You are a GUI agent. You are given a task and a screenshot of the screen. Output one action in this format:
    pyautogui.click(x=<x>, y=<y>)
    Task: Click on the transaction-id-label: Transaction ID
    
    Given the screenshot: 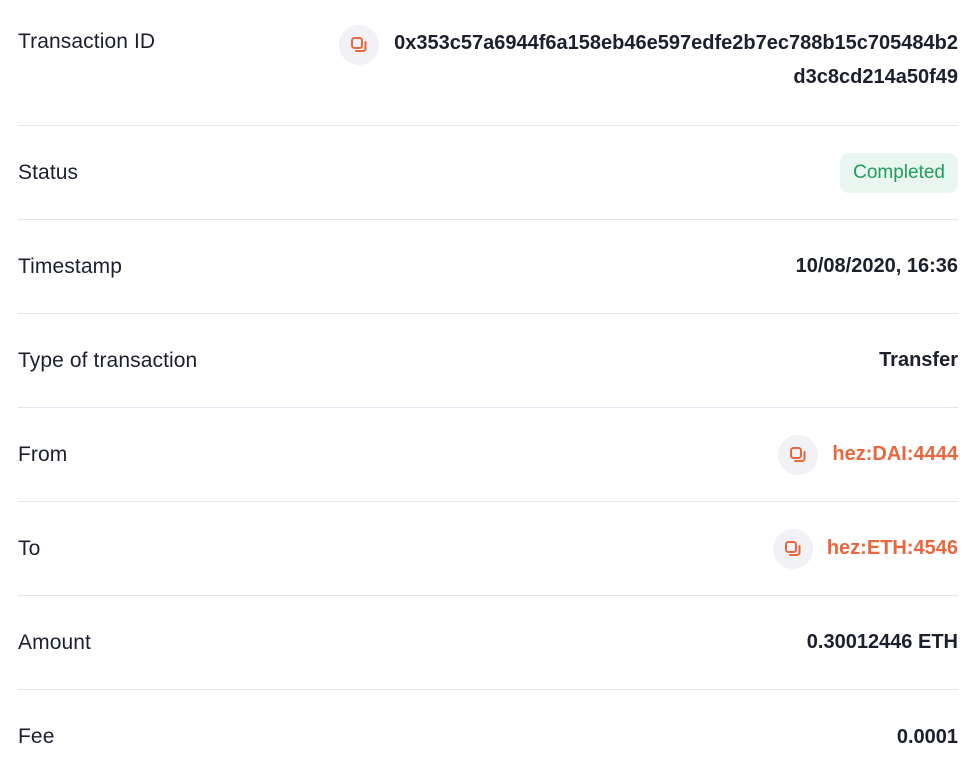 What is the action you would take?
    pyautogui.click(x=87, y=41)
    